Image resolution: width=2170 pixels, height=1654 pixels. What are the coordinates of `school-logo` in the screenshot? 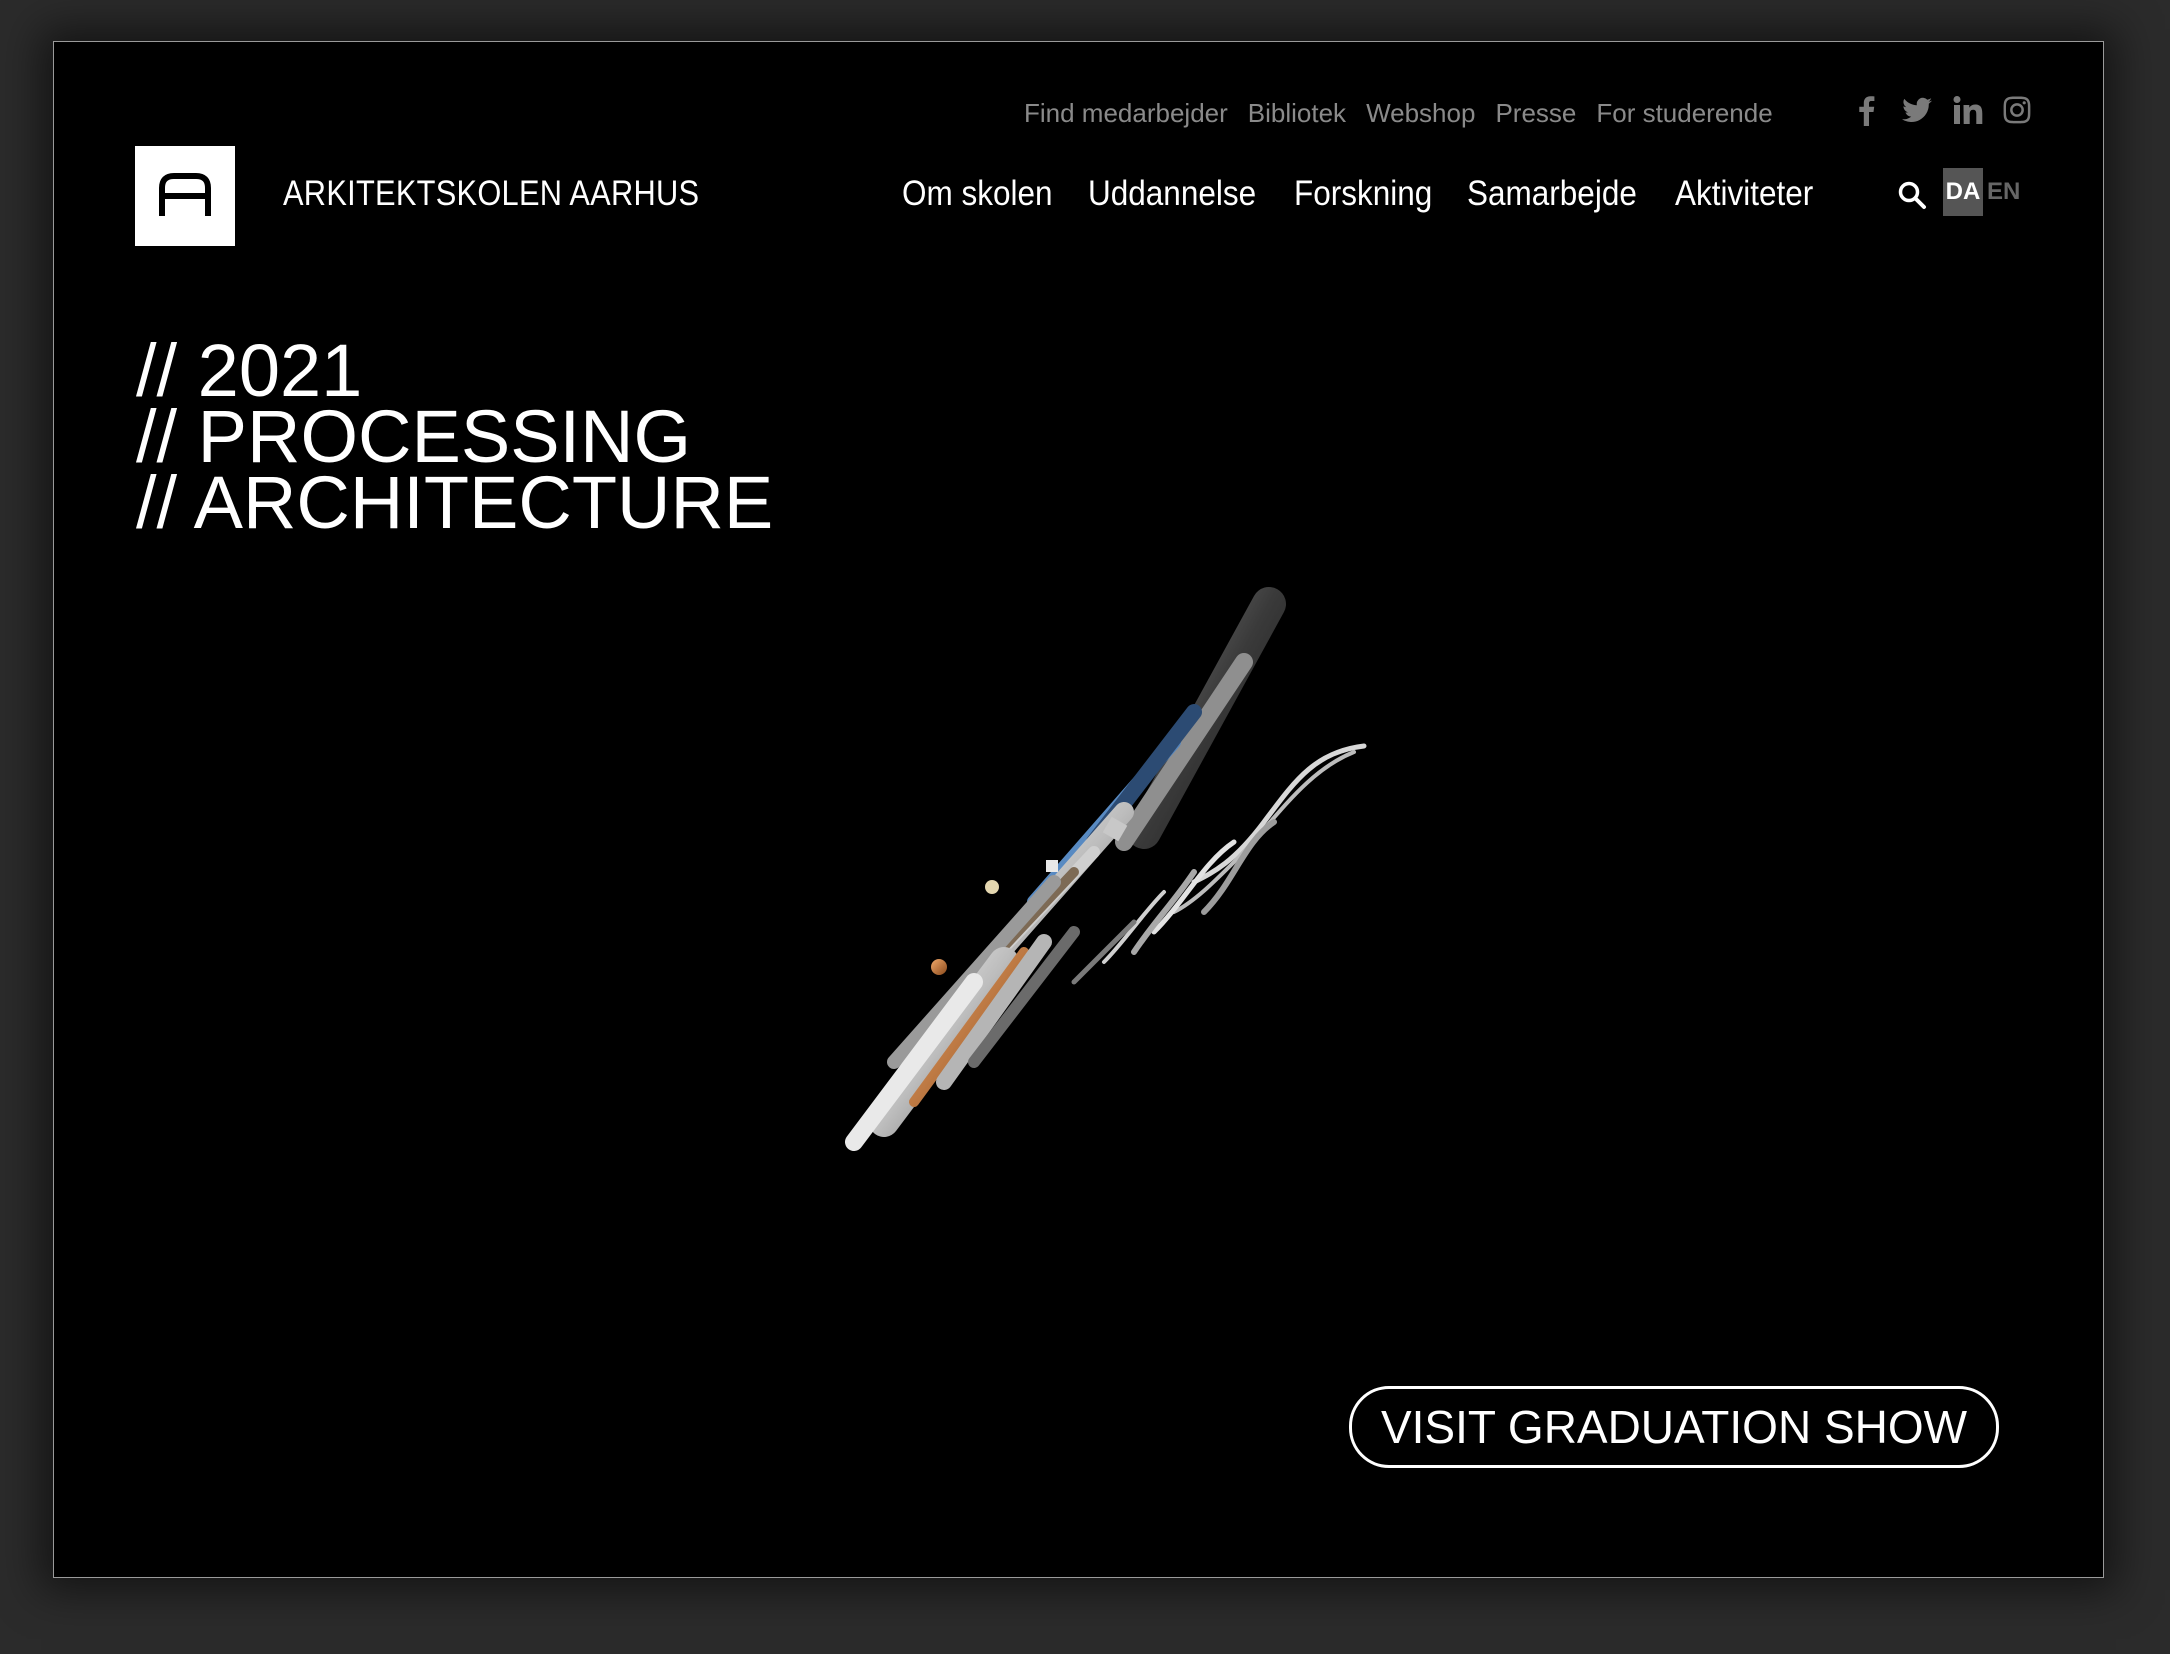 It's located at (185, 196).